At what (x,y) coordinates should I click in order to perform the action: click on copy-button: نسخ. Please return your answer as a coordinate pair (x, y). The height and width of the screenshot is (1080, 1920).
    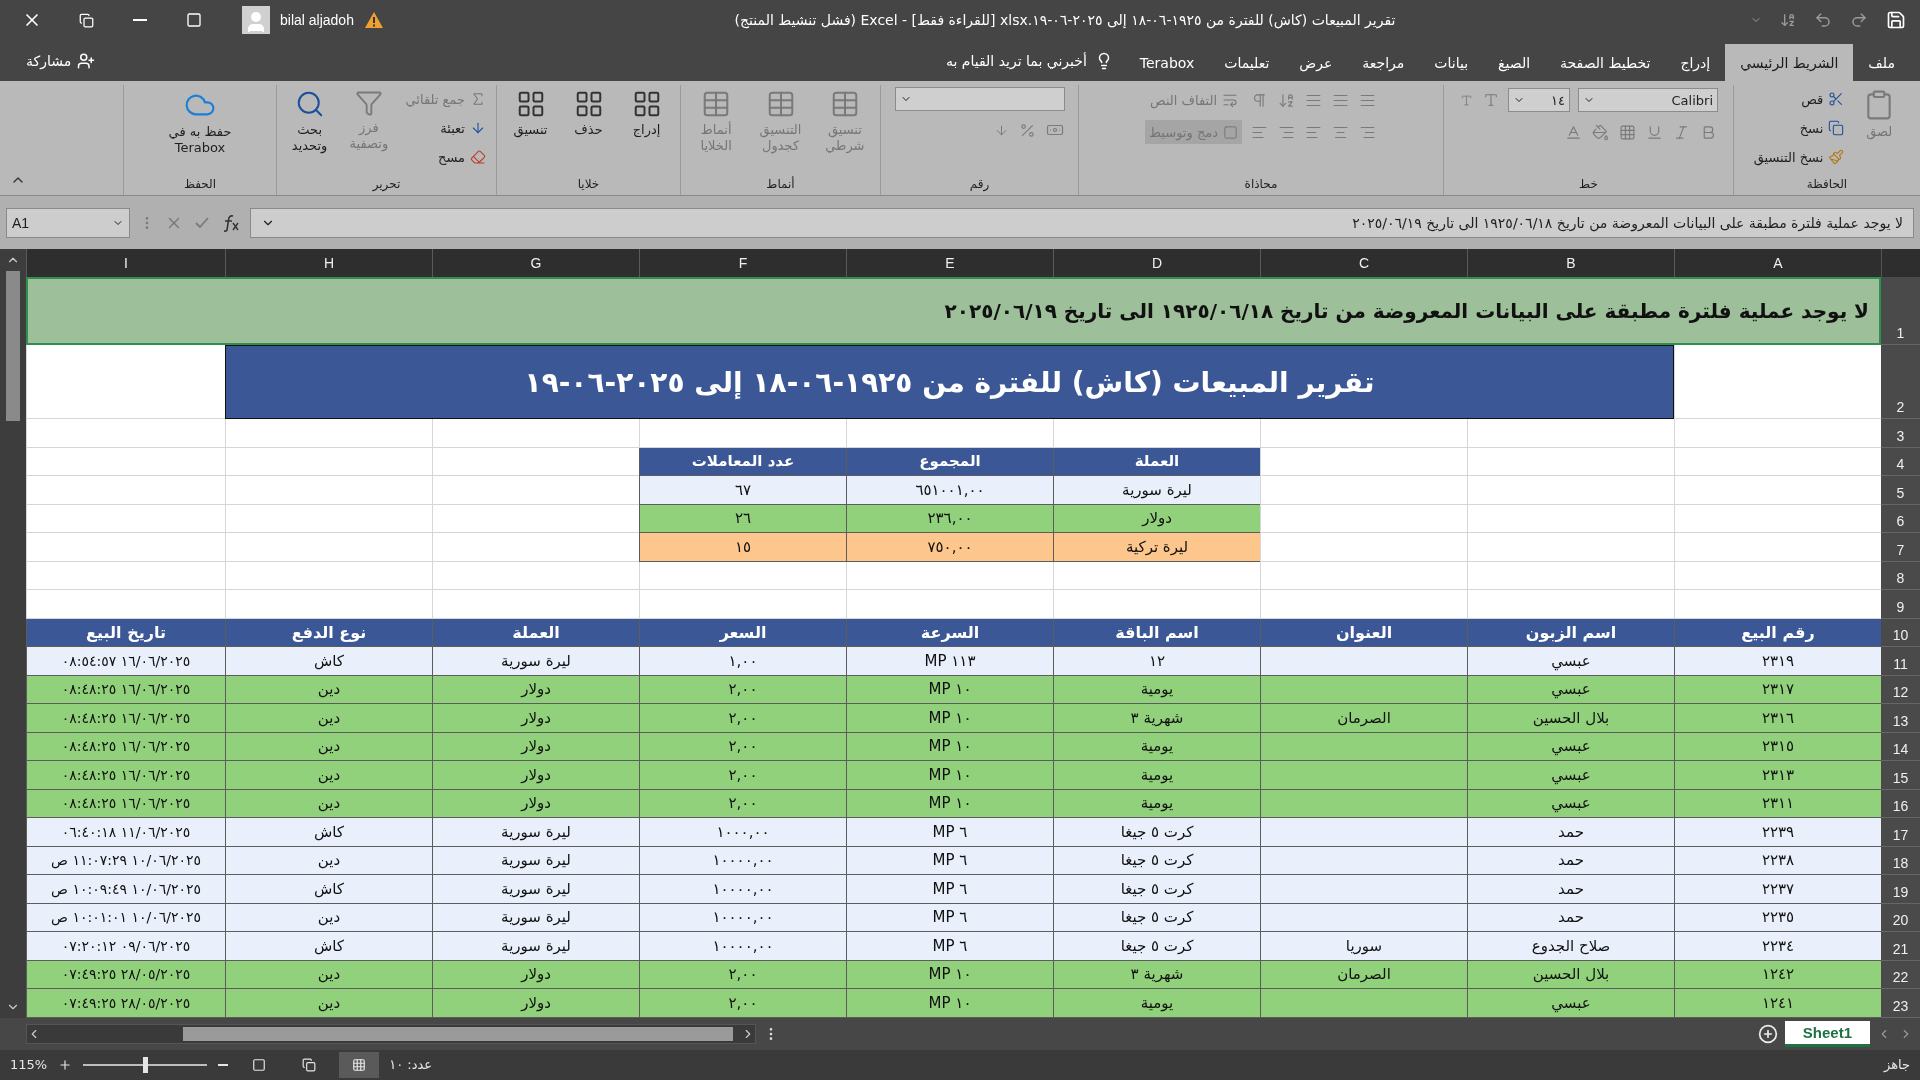
    Looking at the image, I should click on (1822, 128).